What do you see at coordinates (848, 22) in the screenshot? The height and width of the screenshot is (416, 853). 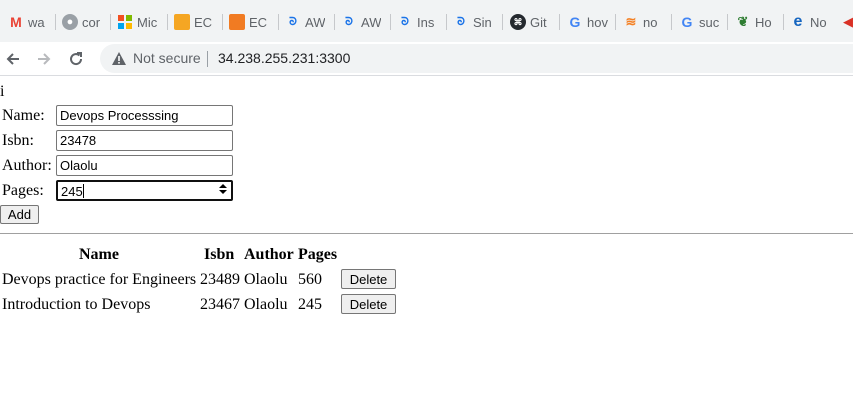 I see `more-bookmarks-icon: ◀` at bounding box center [848, 22].